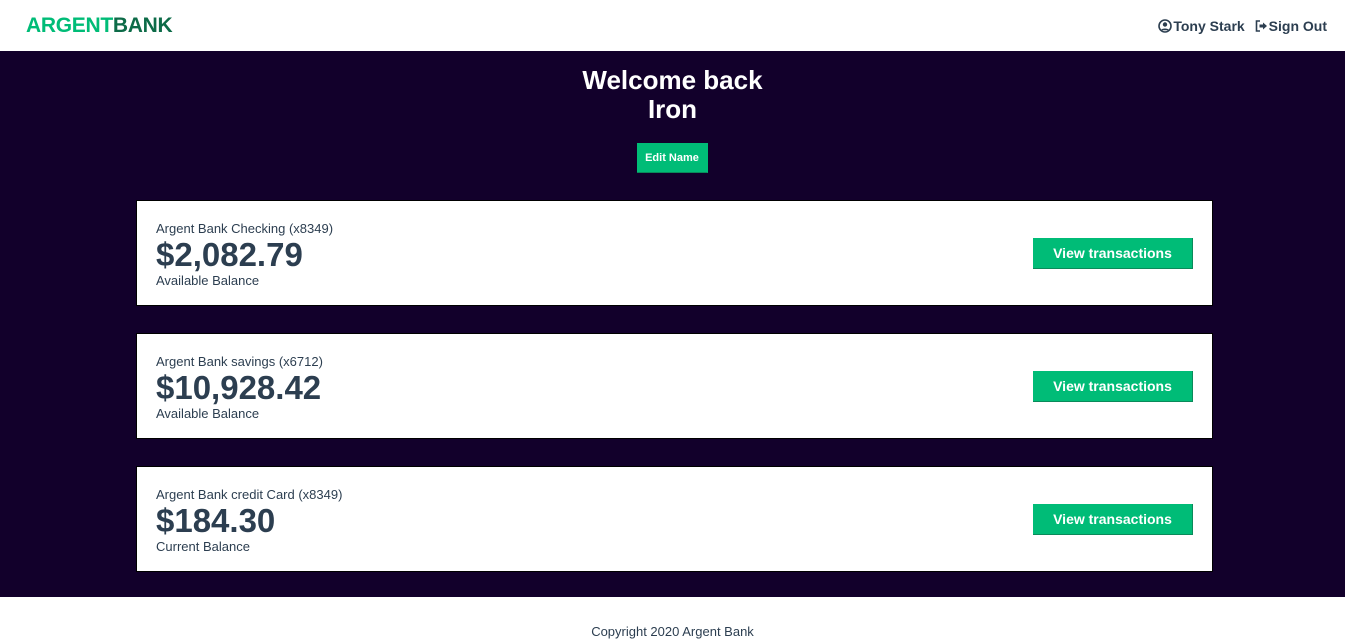  I want to click on account-title: Argent Bank Checking (x8349), so click(245, 228).